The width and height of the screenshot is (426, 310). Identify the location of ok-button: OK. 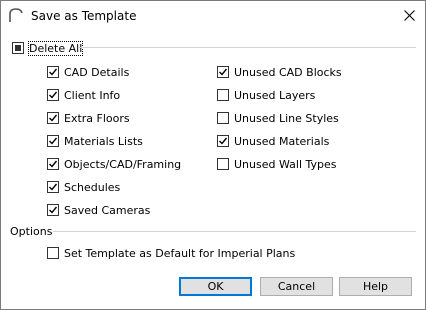
(215, 286).